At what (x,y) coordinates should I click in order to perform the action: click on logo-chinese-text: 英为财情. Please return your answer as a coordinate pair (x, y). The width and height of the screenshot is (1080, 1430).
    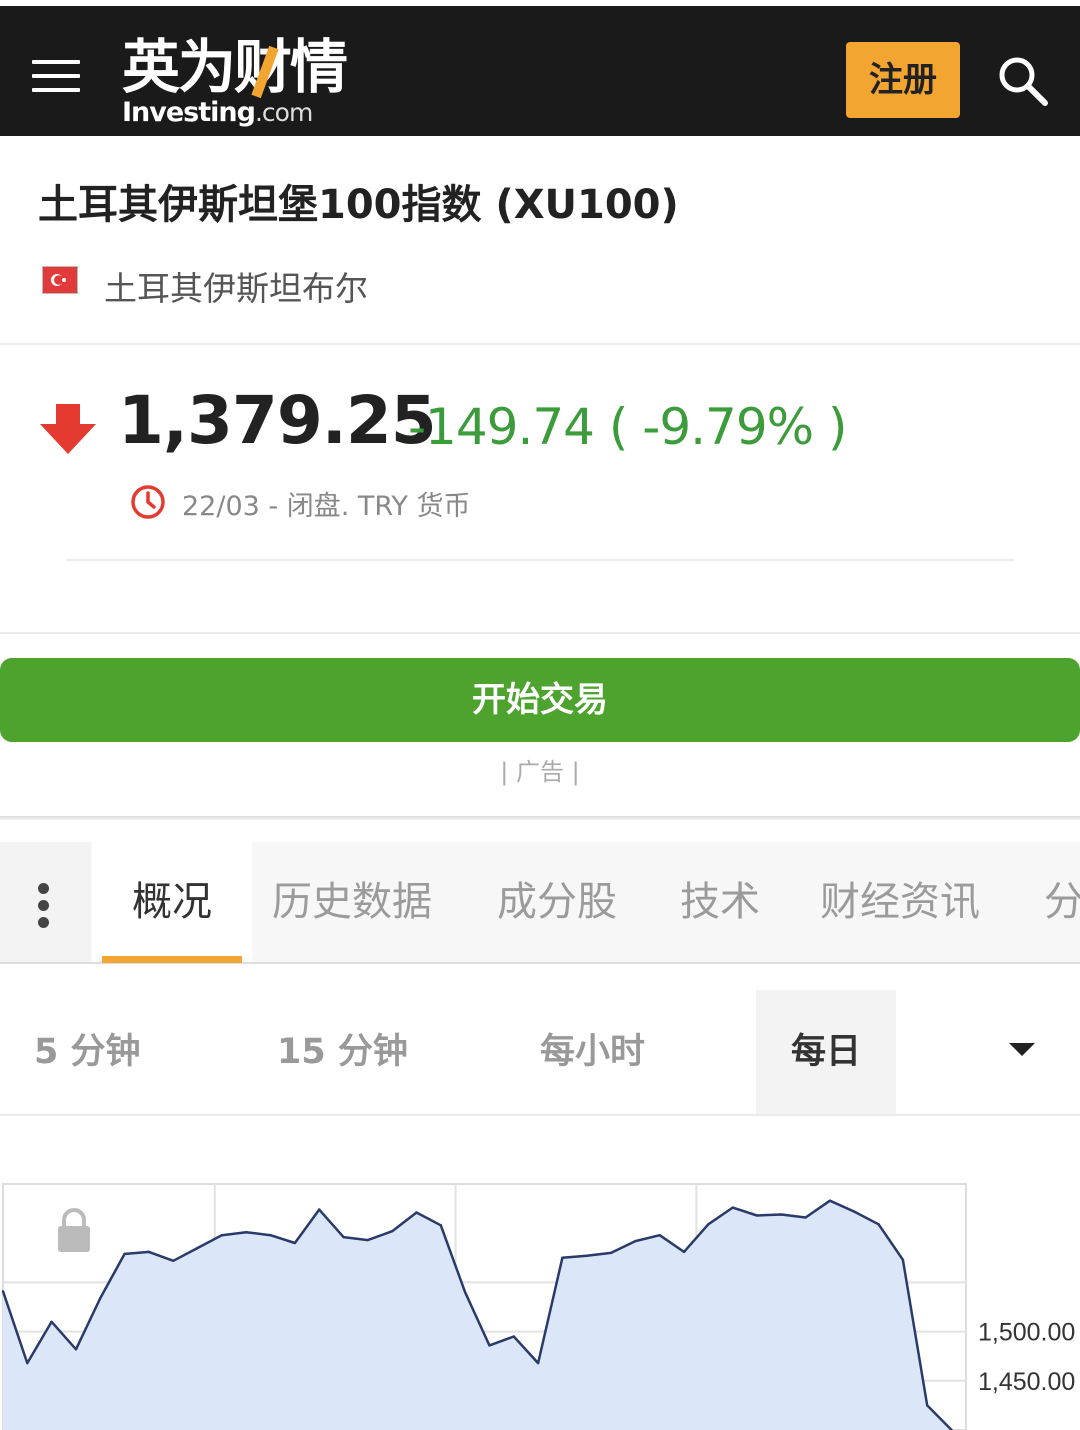
    Looking at the image, I should click on (235, 67).